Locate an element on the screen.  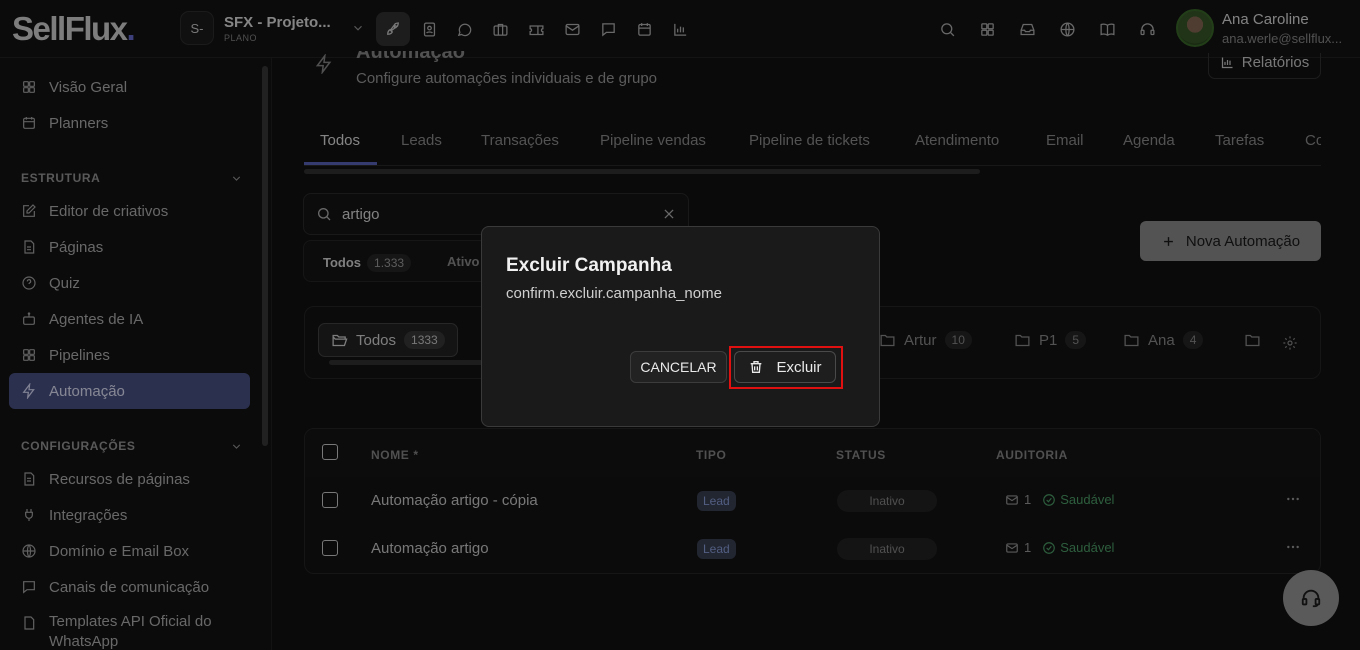
delete-button: Excluir is located at coordinates (785, 367).